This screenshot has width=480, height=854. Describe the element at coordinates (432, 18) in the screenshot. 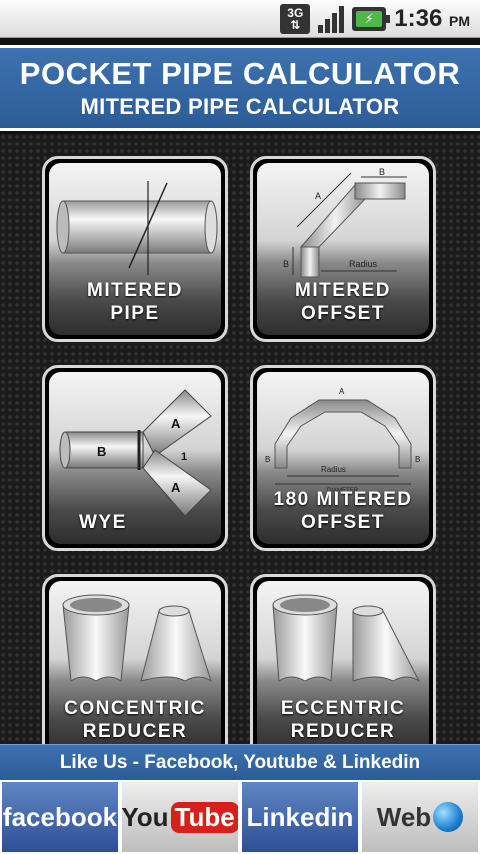

I see `clock: 1:36 PM` at that location.